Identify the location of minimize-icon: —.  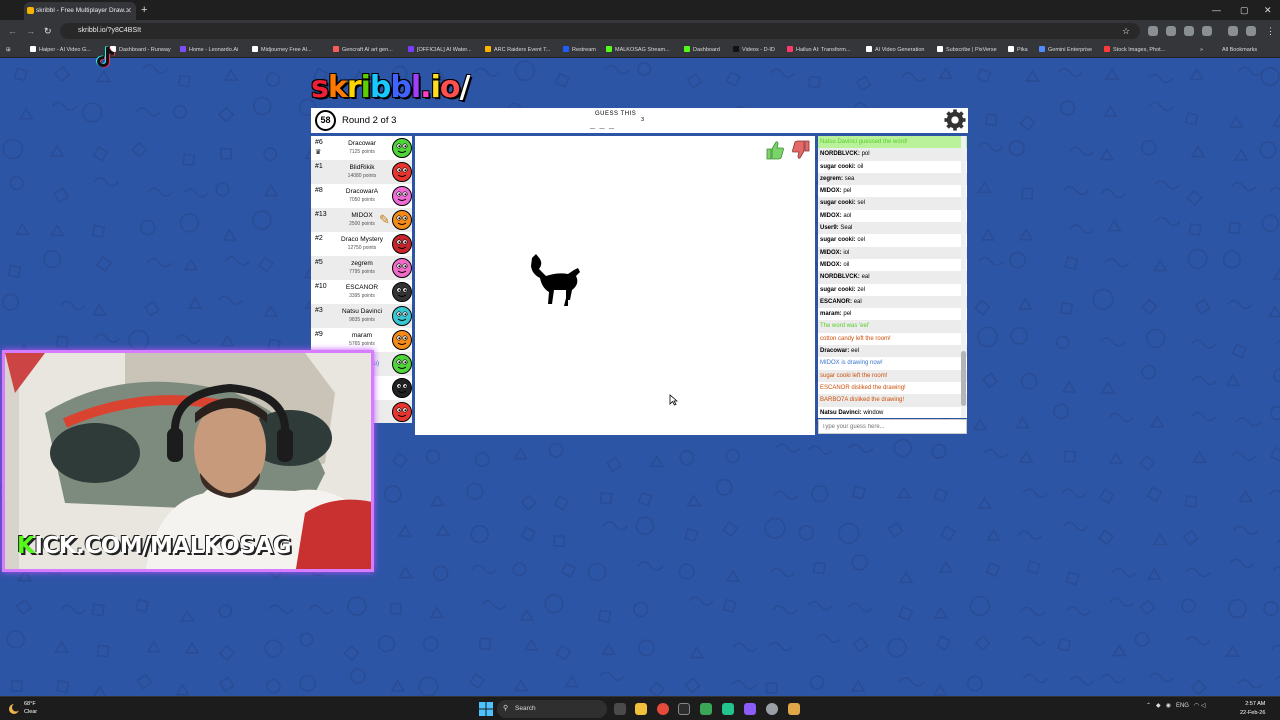
(1216, 10).